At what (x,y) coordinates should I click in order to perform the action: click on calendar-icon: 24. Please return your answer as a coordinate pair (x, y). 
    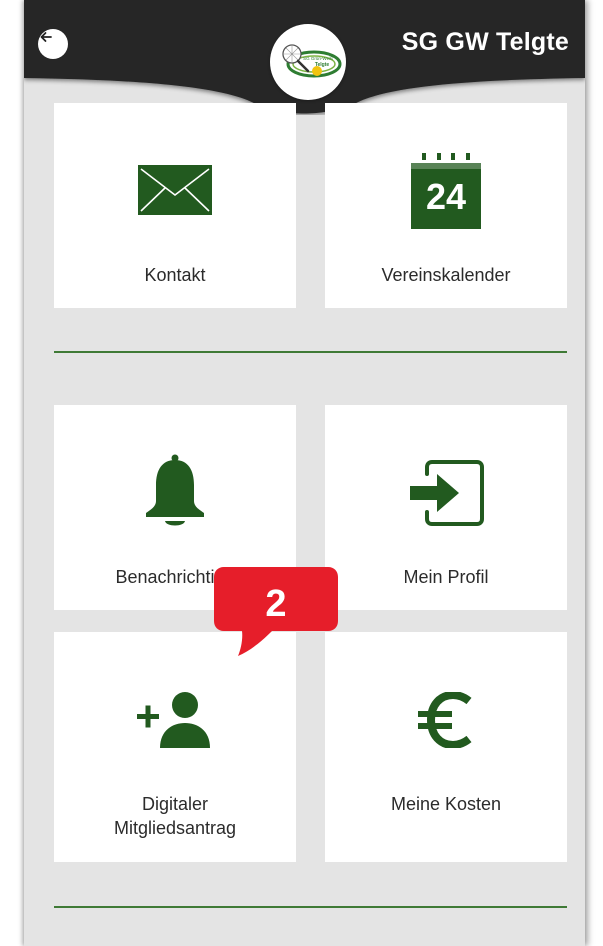
    Looking at the image, I should click on (446, 191).